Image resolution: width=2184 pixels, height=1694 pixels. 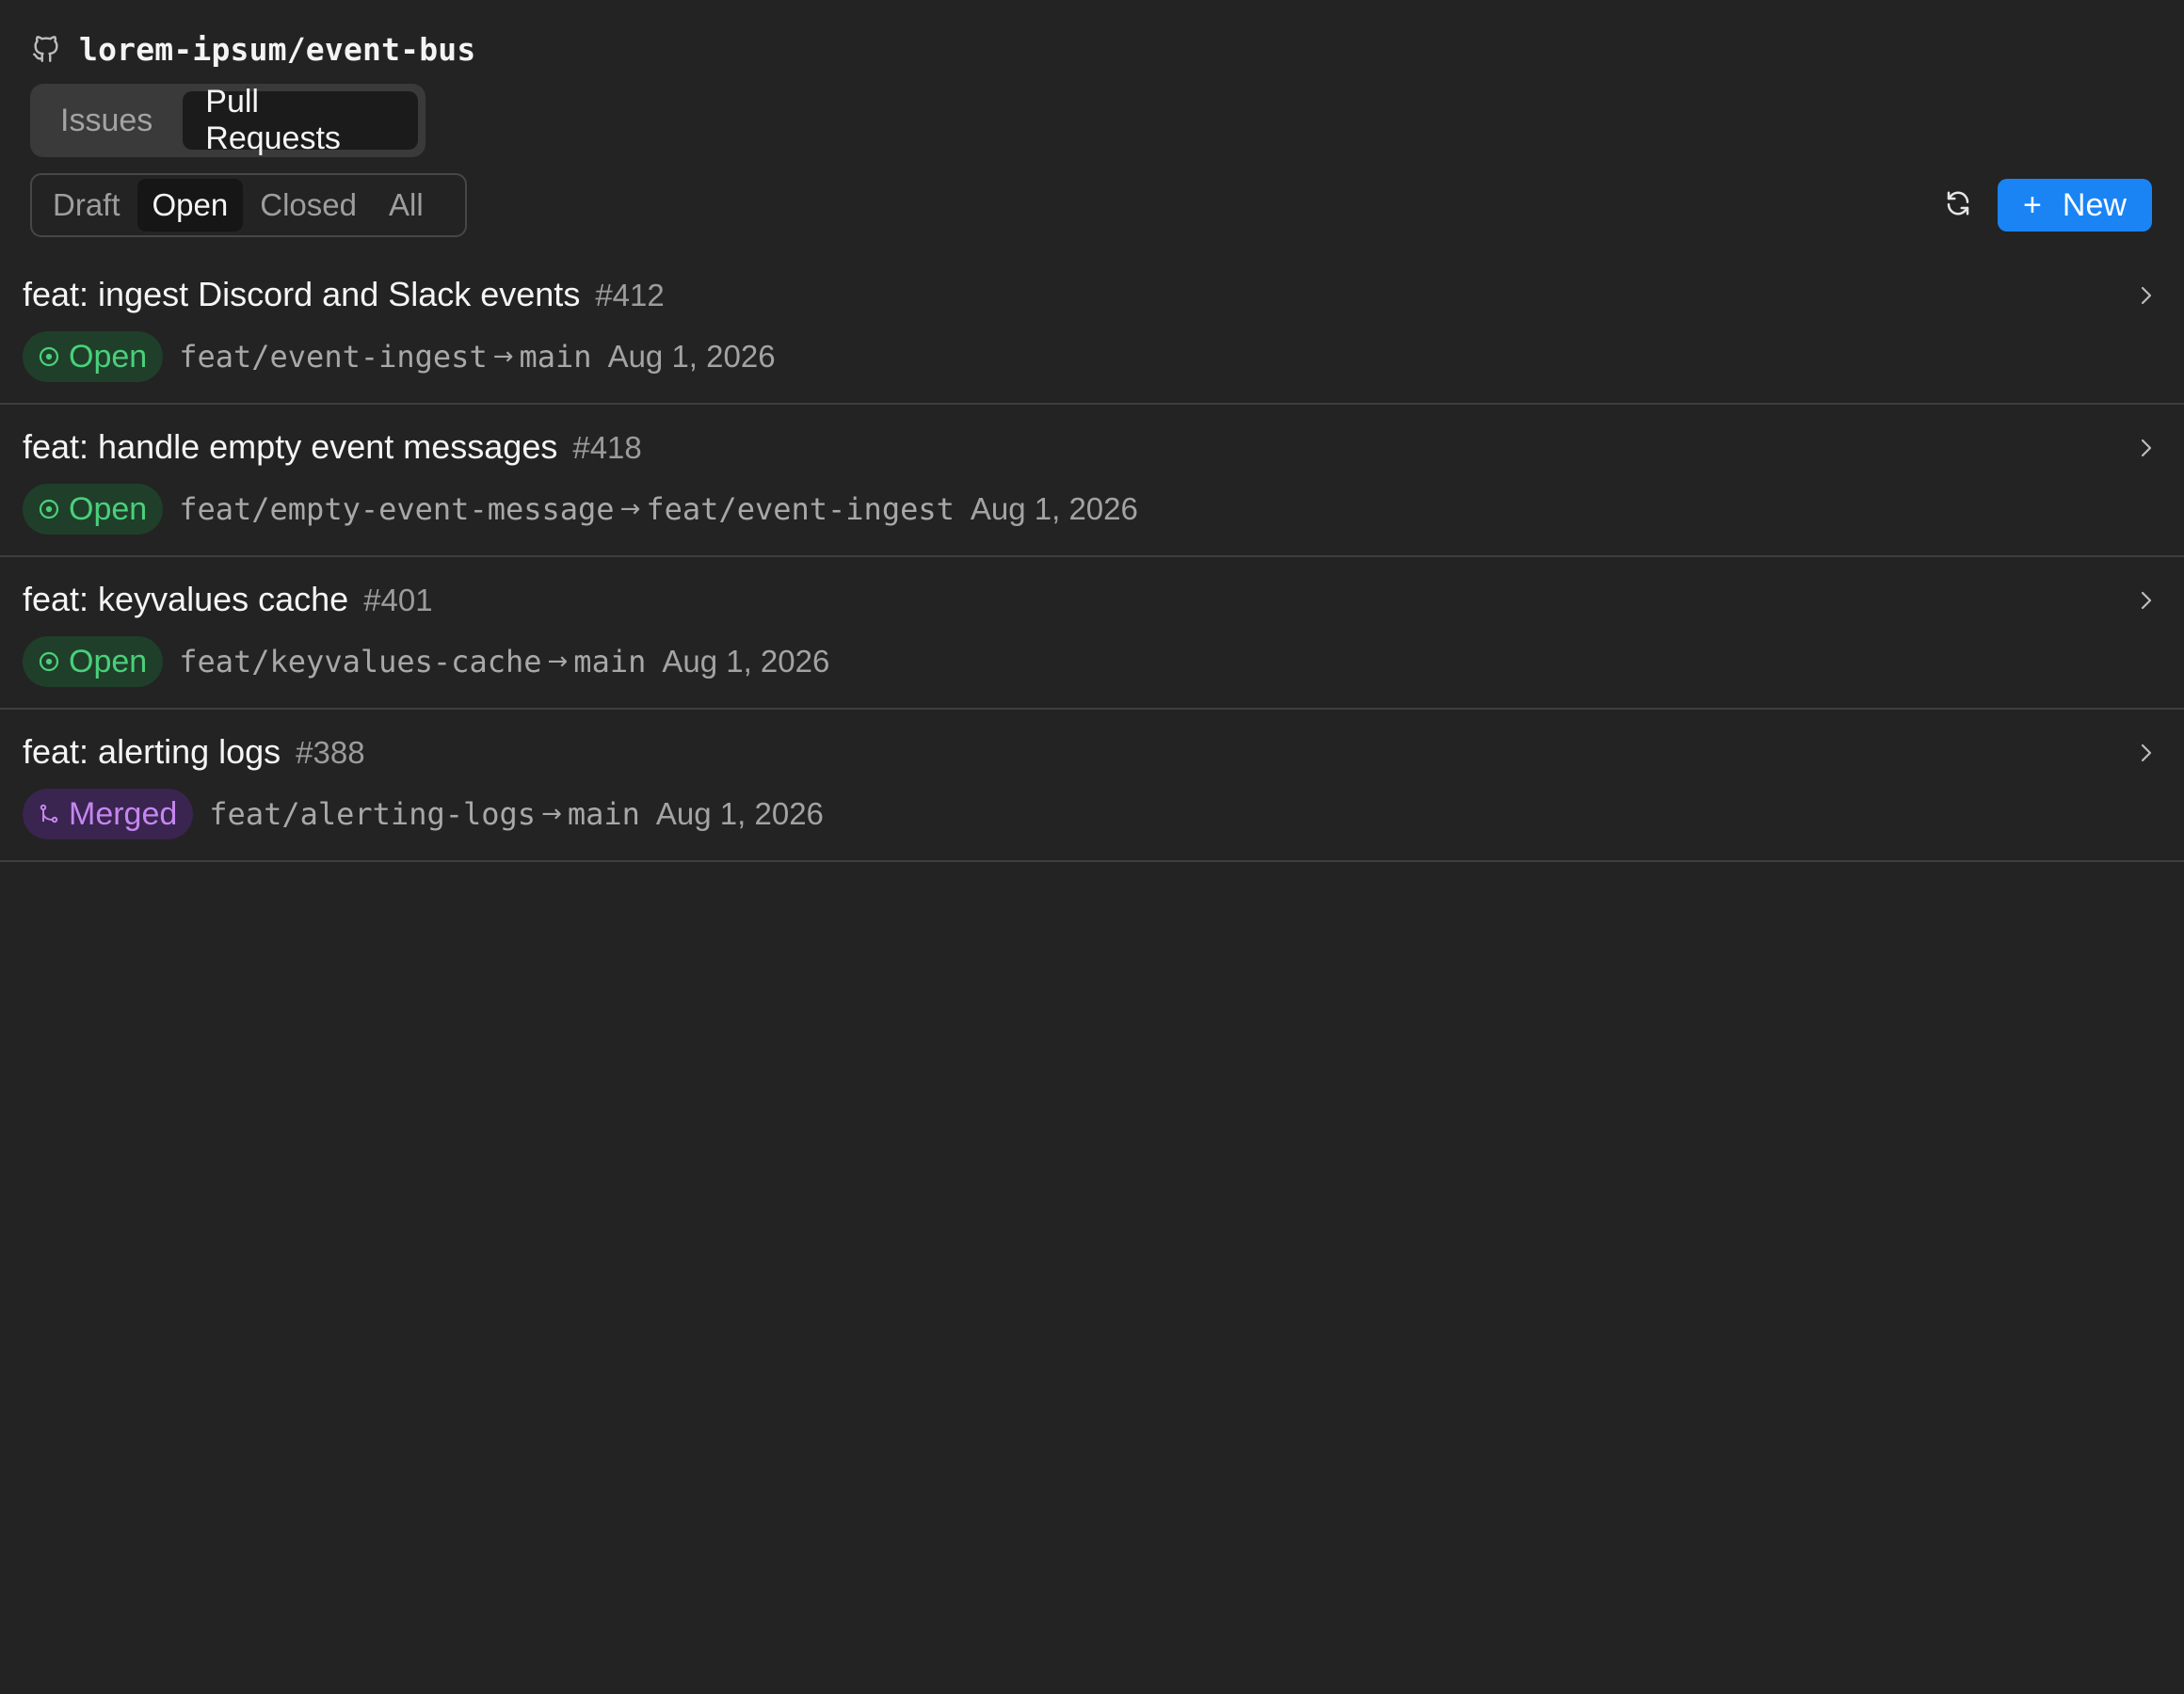 I want to click on pr-title: feat: alerting logs, so click(x=152, y=751).